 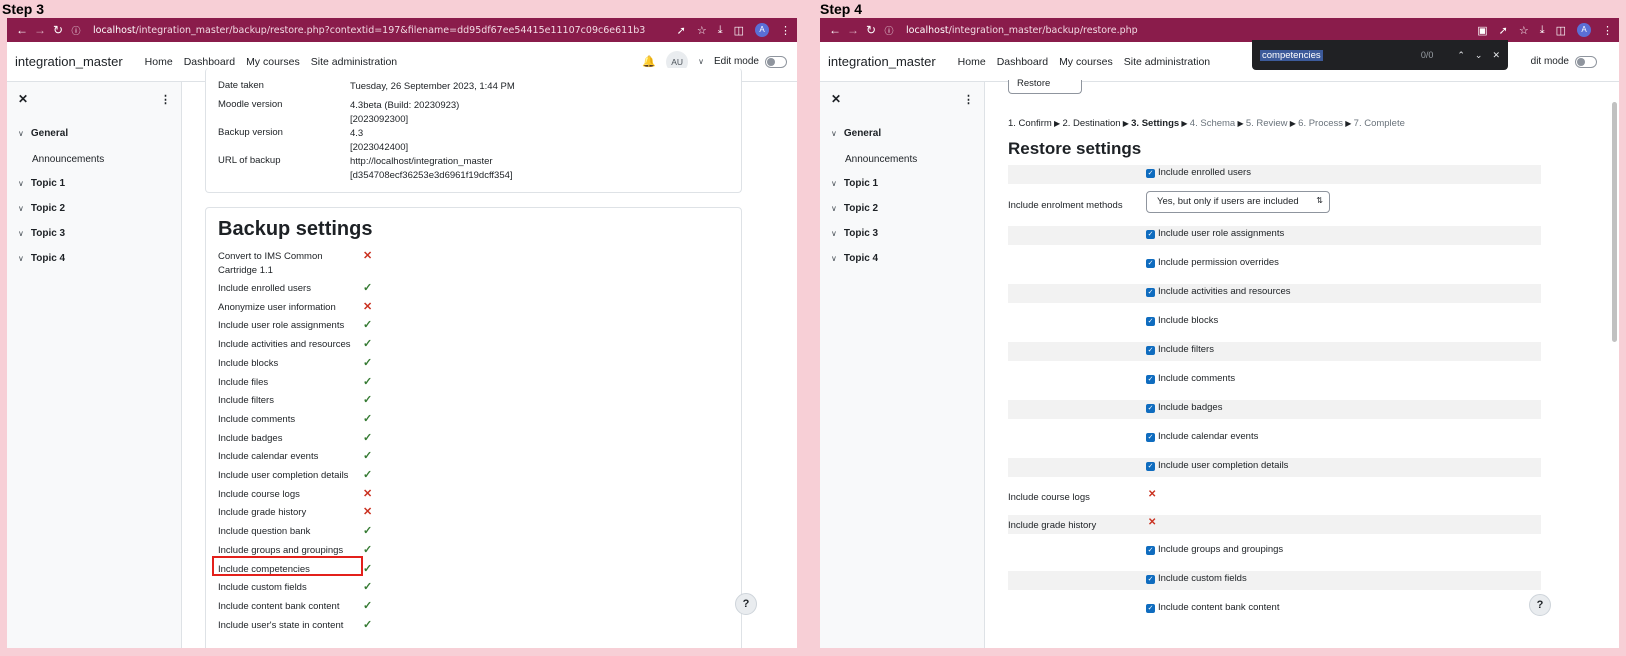 I want to click on edit-mode-toggle: Edit mode, so click(x=750, y=61).